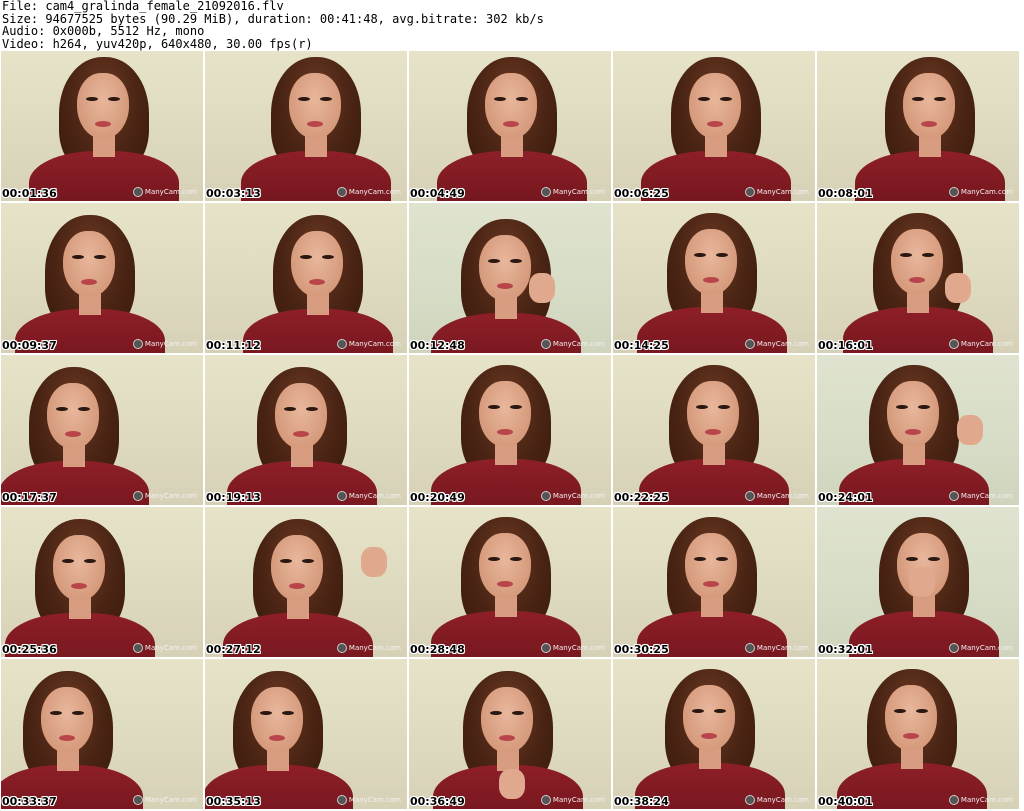 This screenshot has height=811, width=1024. Describe the element at coordinates (510, 126) in the screenshot. I see `video-thumbnail: ManyCam.com 00:04:49` at that location.